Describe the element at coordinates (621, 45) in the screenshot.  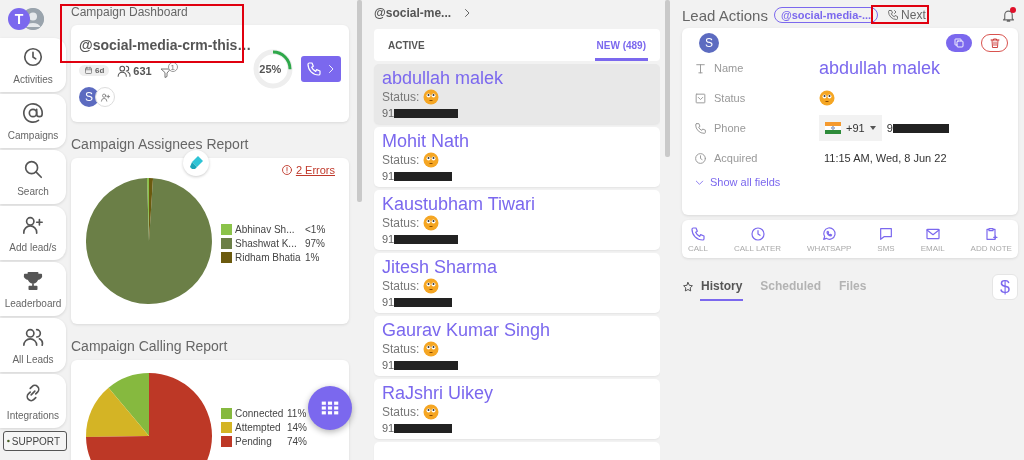
I see `list-tab: NEW (489)` at that location.